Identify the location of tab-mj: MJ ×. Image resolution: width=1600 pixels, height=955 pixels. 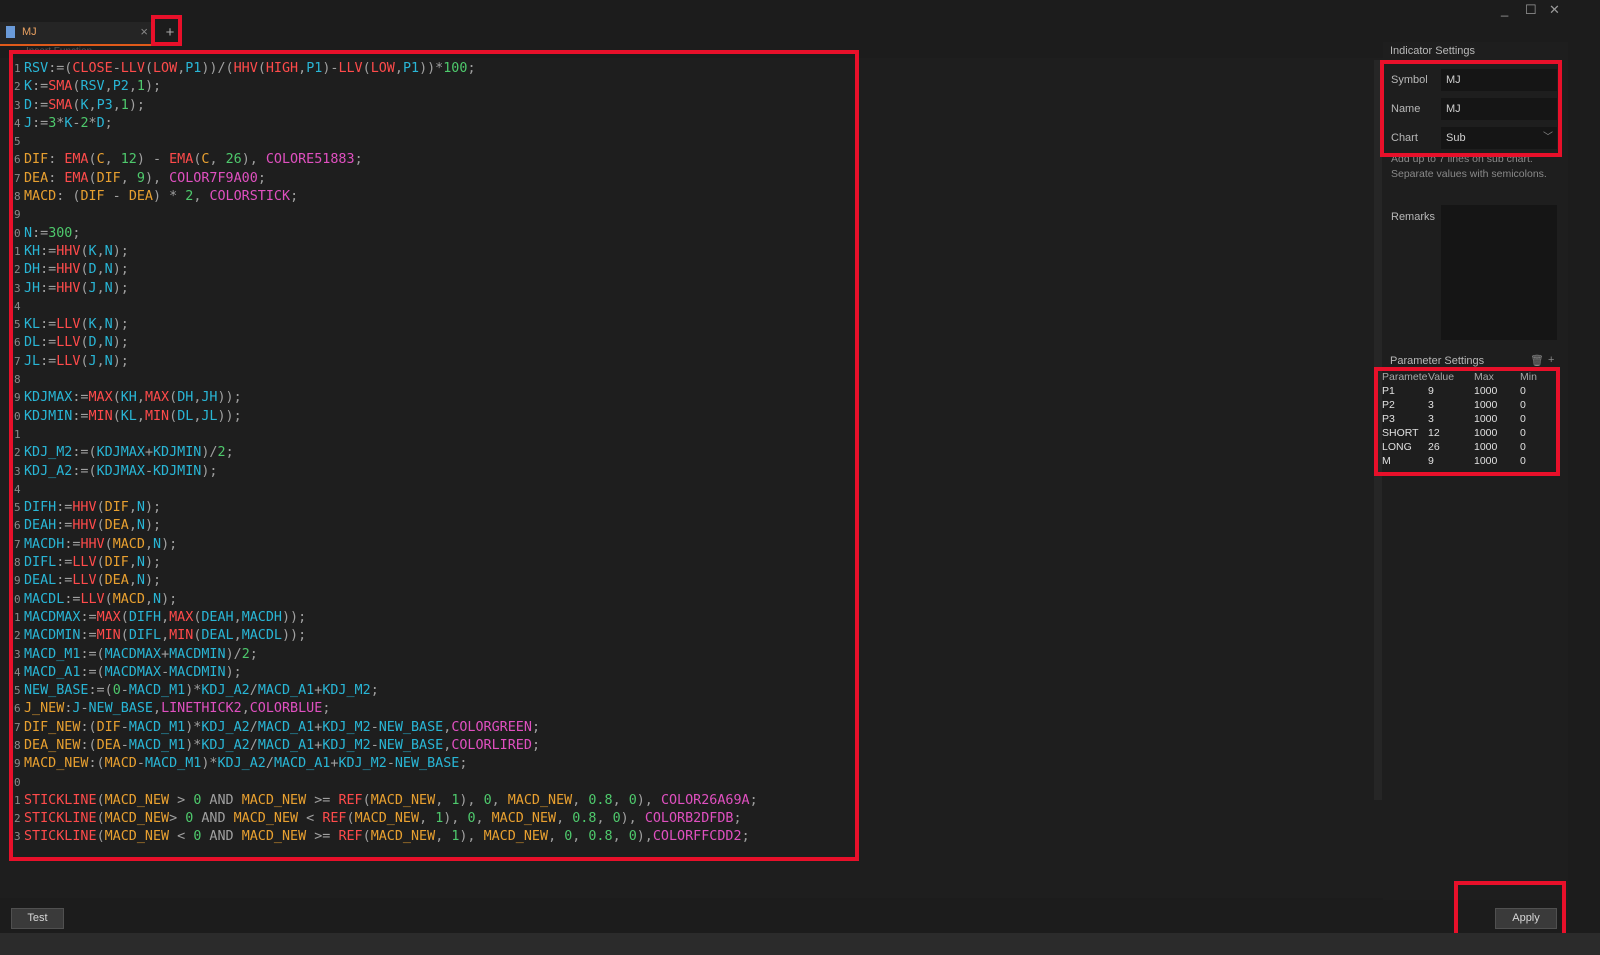
(77, 34).